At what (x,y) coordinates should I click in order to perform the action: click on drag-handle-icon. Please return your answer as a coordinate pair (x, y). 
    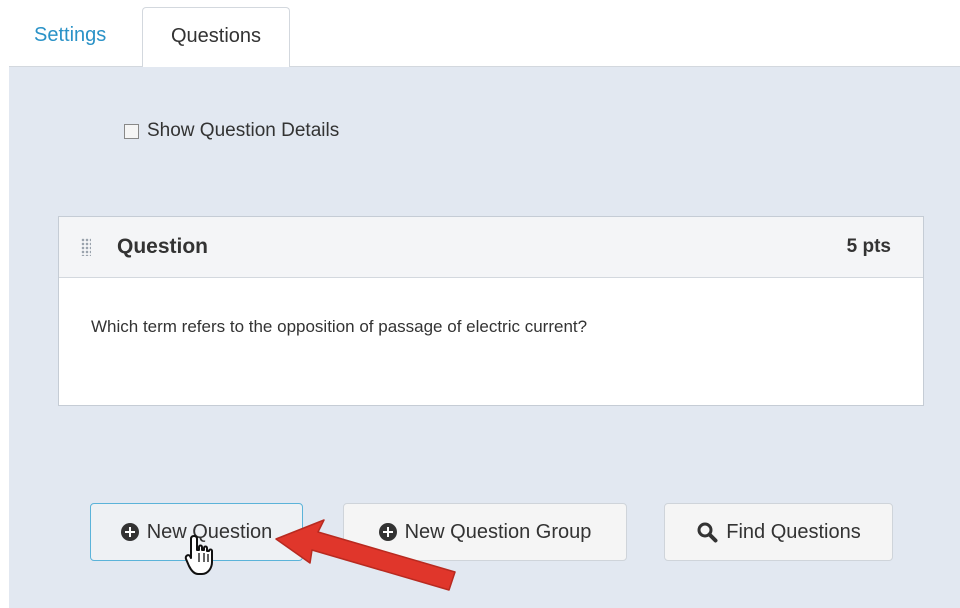
    Looking at the image, I should click on (86, 247).